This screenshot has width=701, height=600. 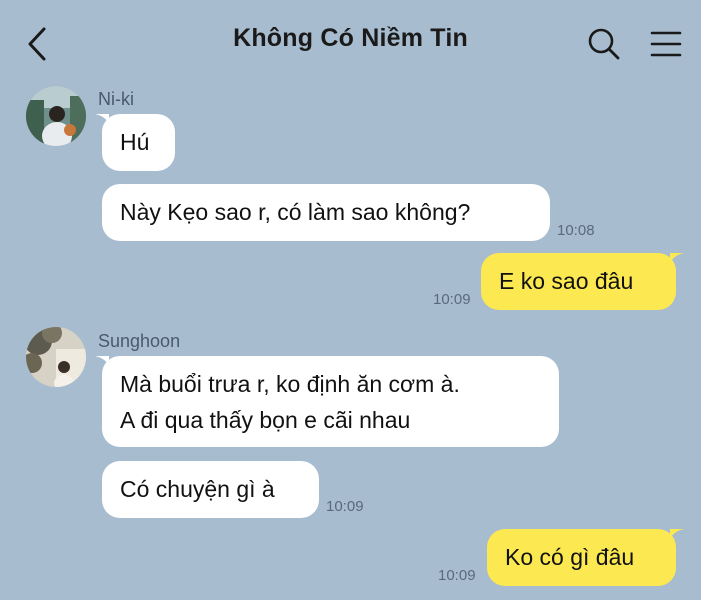 What do you see at coordinates (295, 212) in the screenshot?
I see `message-text: Này Kẹo sao r, có làm sao không?` at bounding box center [295, 212].